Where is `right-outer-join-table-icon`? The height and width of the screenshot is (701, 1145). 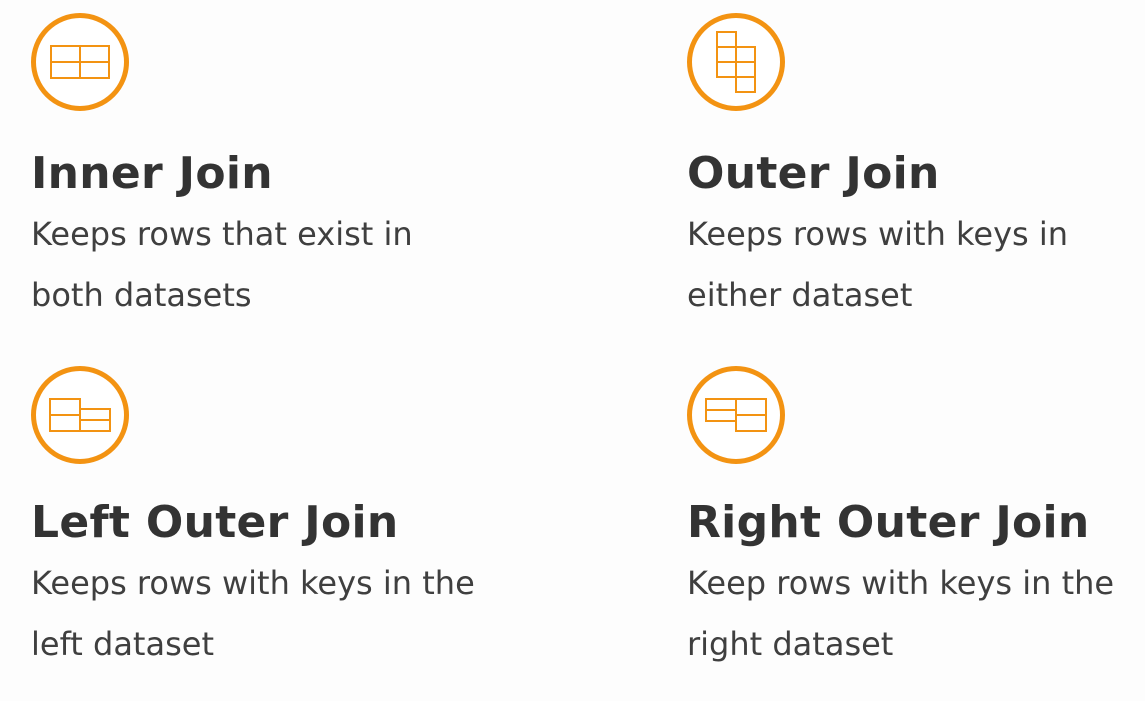 right-outer-join-table-icon is located at coordinates (736, 415).